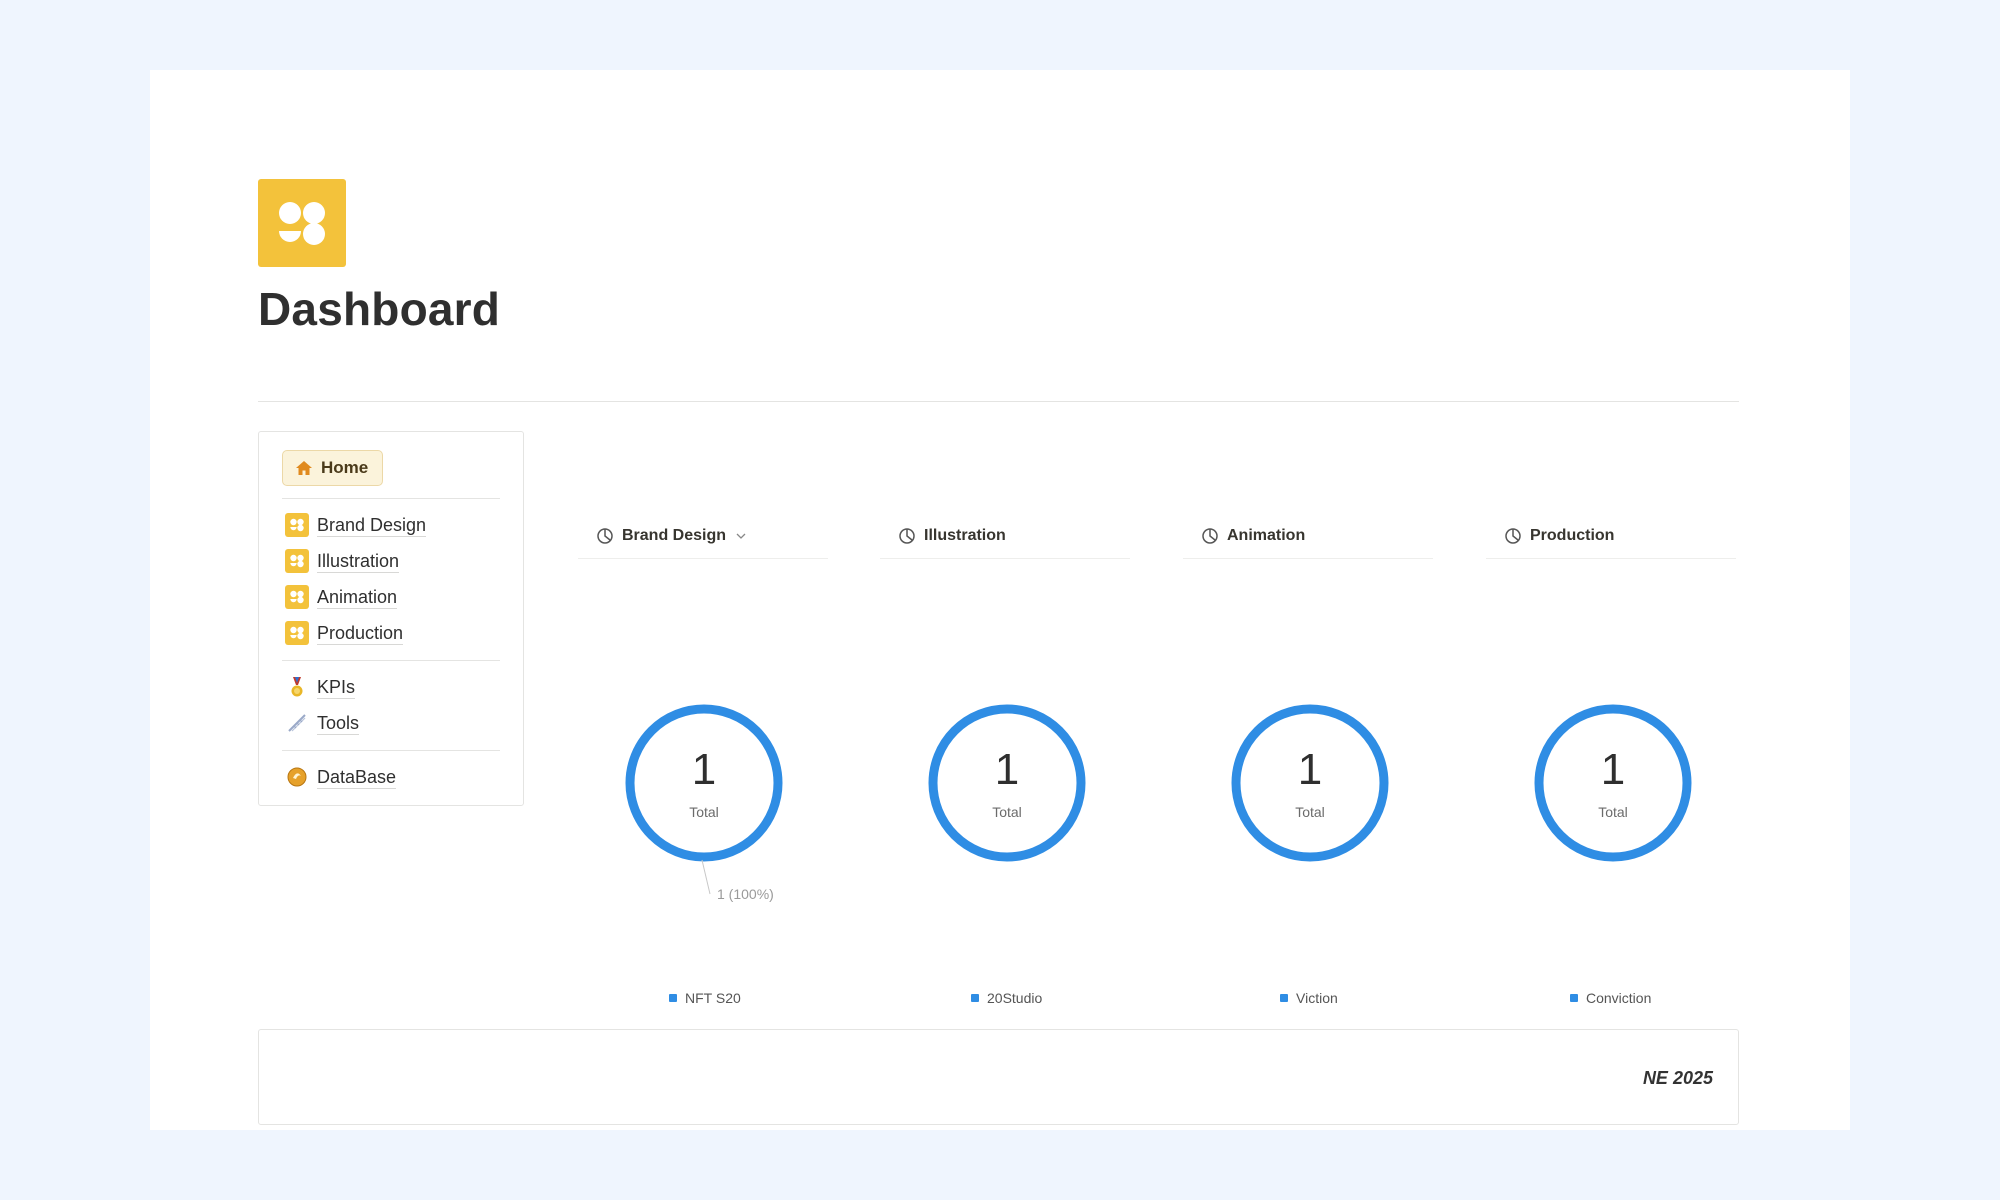 The height and width of the screenshot is (1200, 2000). What do you see at coordinates (297, 777) in the screenshot?
I see `database-icon` at bounding box center [297, 777].